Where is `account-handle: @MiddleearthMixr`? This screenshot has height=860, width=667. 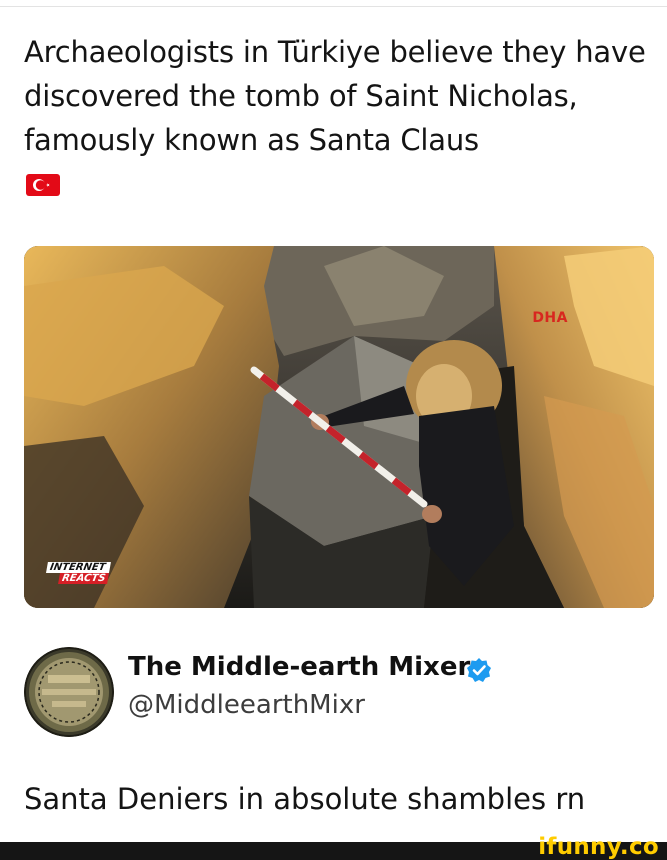
account-handle: @MiddleearthMixr is located at coordinates (246, 705).